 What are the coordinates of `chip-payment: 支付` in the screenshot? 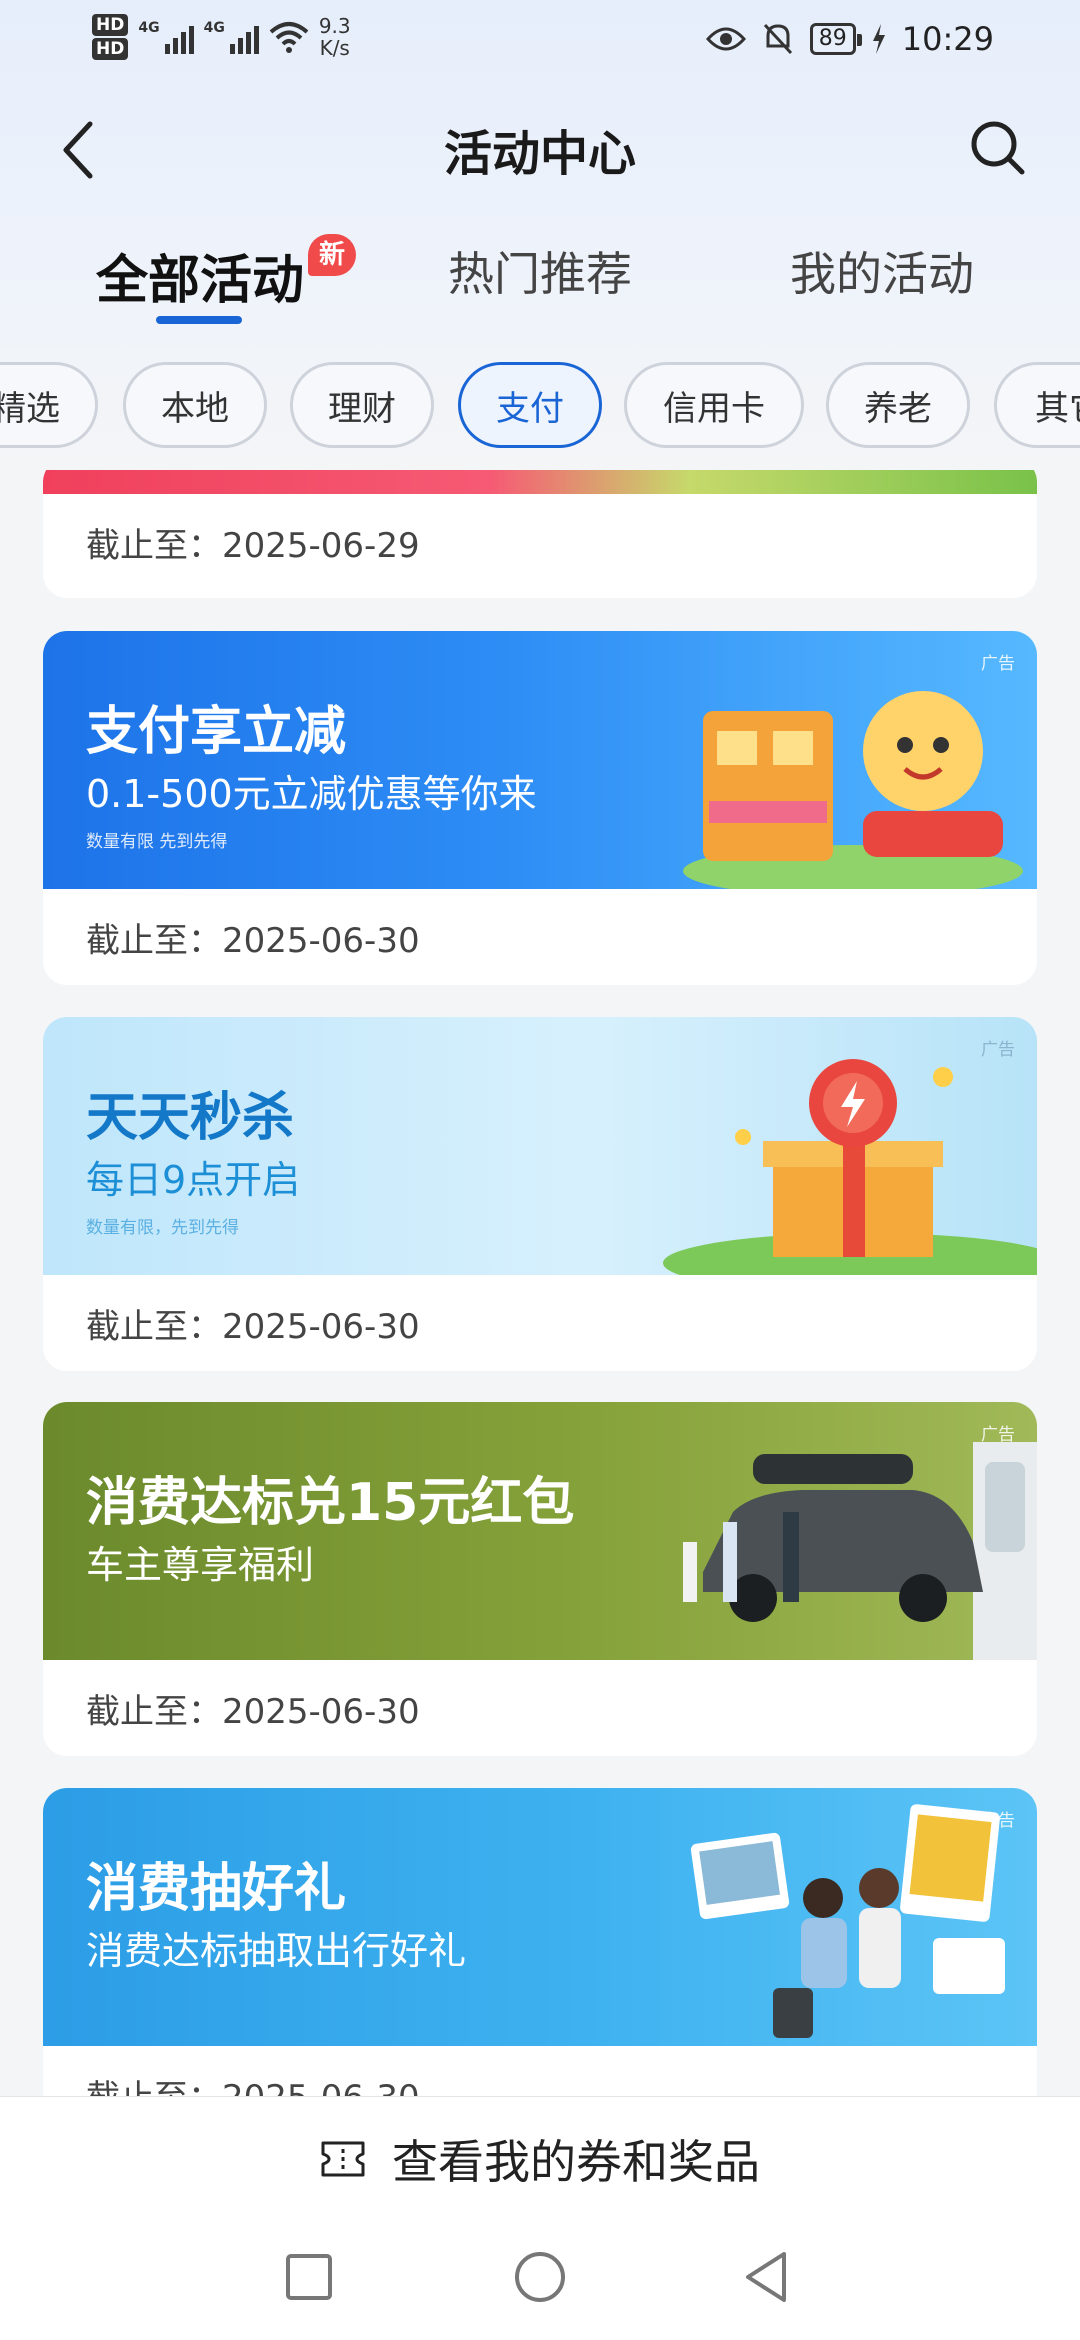 It's located at (530, 405).